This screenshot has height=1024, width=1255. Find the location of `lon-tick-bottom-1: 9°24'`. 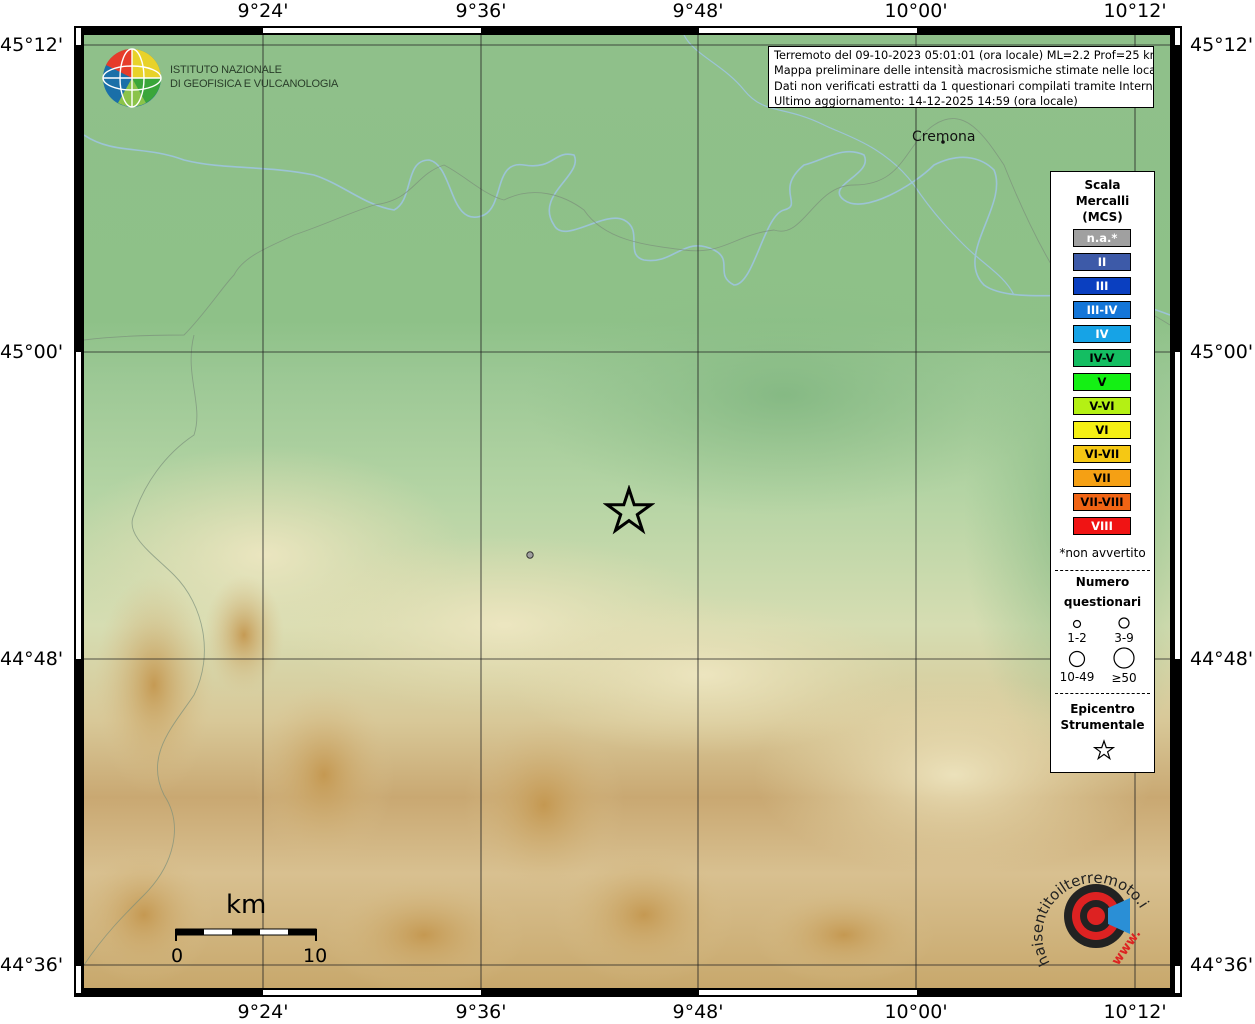

lon-tick-bottom-1: 9°24' is located at coordinates (263, 1012).